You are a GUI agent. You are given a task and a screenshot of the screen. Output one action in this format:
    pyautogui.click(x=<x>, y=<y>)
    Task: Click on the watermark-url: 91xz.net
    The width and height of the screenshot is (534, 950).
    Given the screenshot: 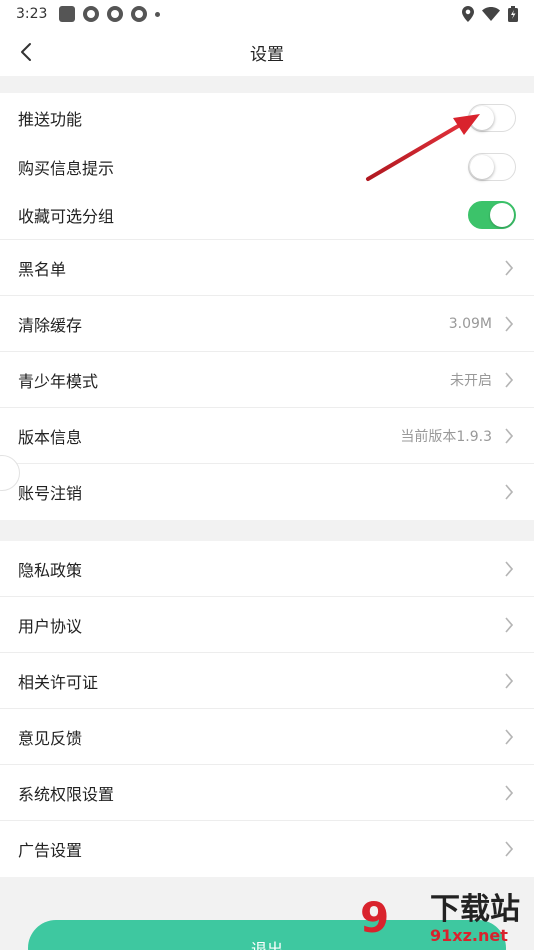 What is the action you would take?
    pyautogui.click(x=469, y=935)
    